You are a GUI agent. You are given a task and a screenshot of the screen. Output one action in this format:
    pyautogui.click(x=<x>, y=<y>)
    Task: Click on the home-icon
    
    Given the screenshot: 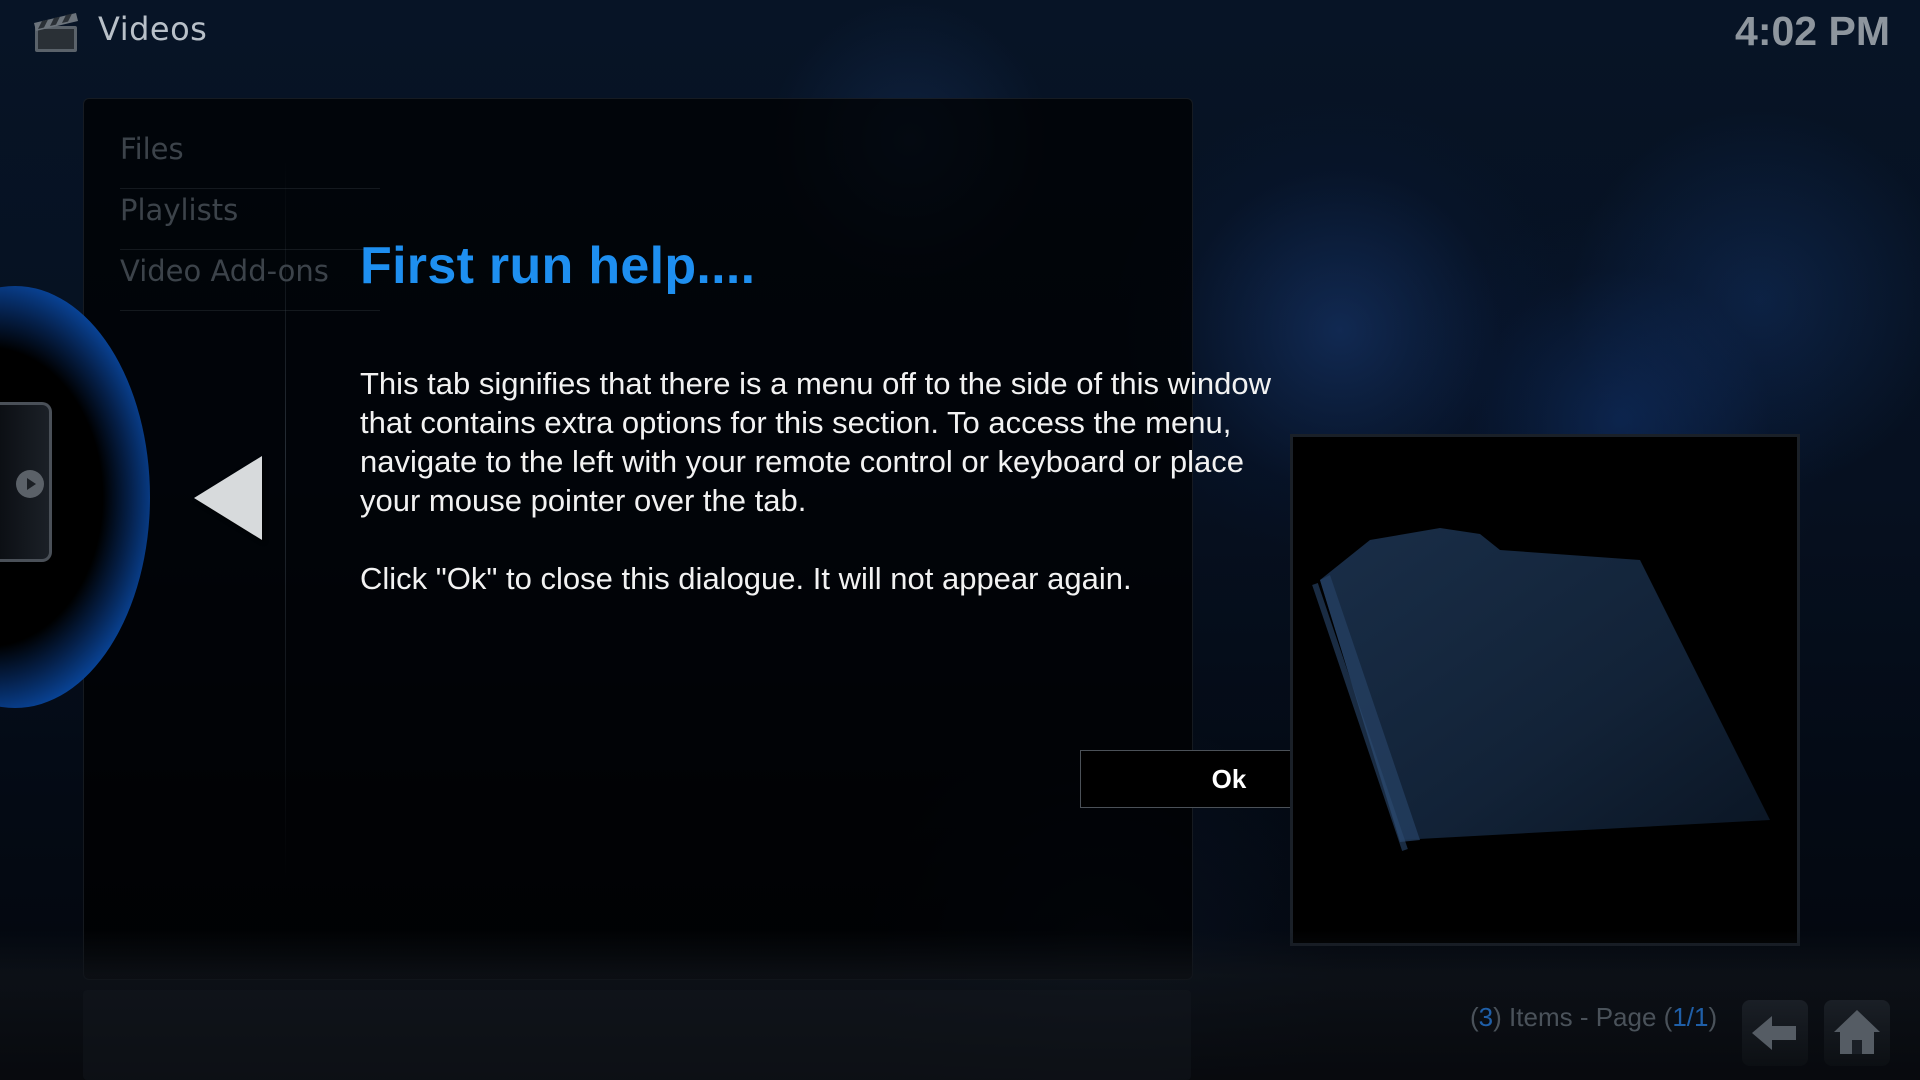 What is the action you would take?
    pyautogui.click(x=1857, y=1032)
    